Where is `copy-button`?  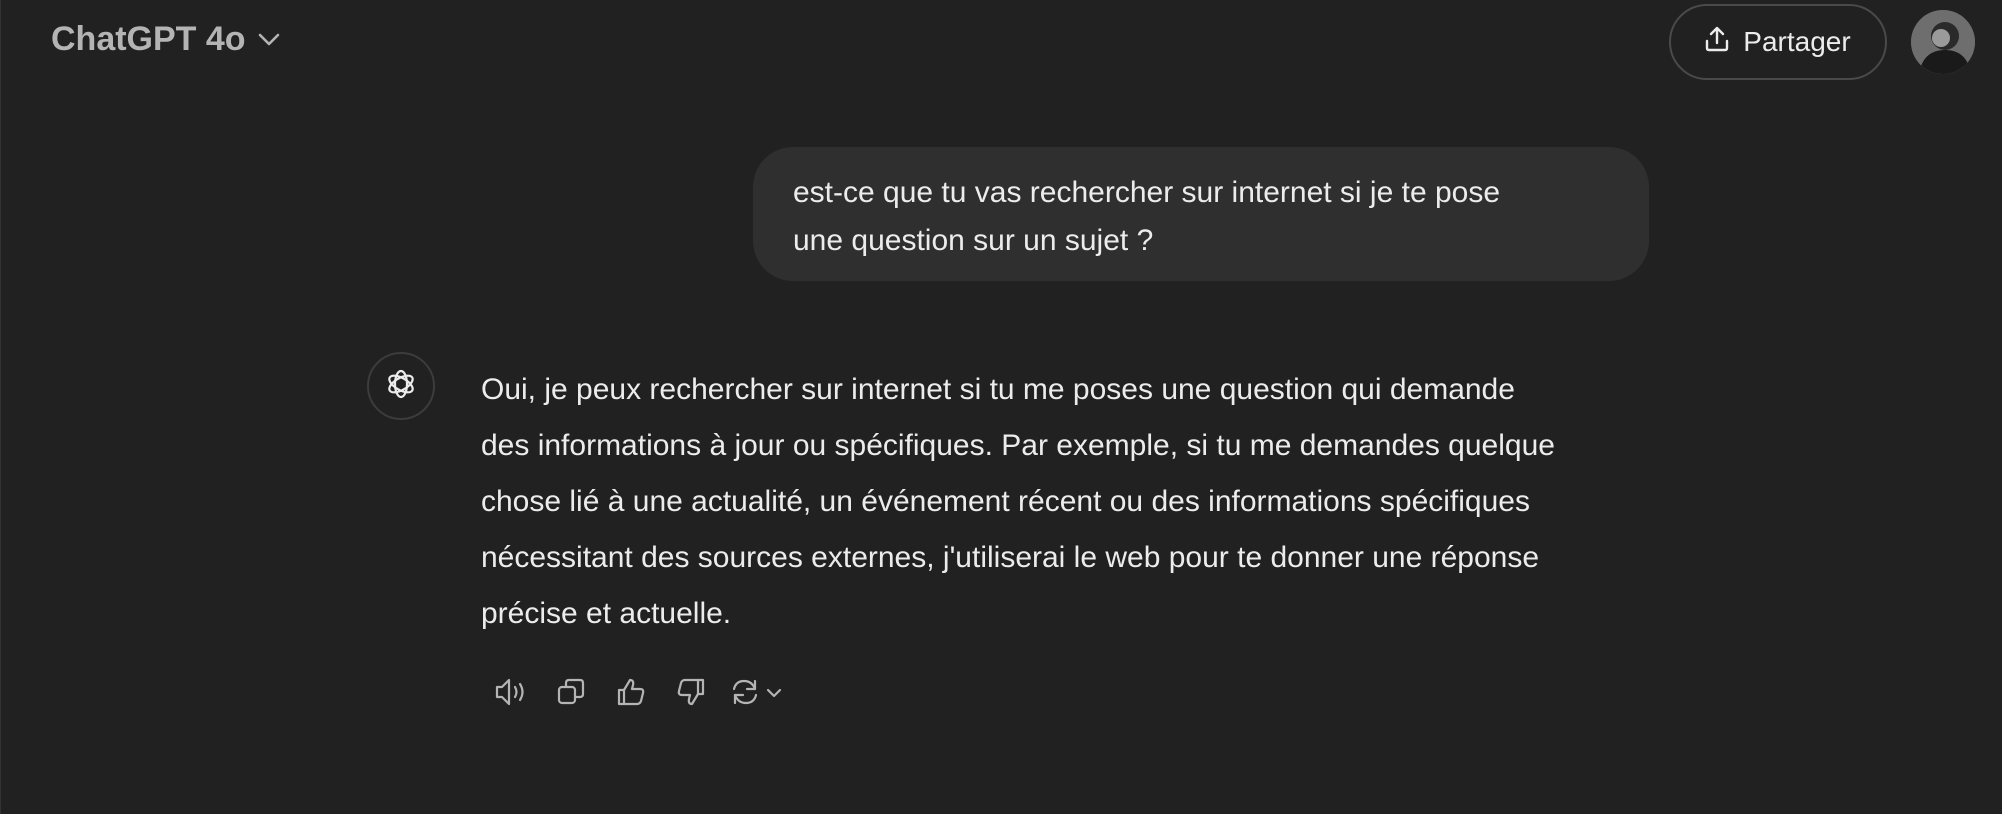
copy-button is located at coordinates (571, 694).